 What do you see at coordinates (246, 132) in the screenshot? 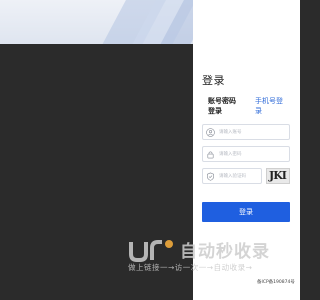
I see `username-field: 请输入账号` at bounding box center [246, 132].